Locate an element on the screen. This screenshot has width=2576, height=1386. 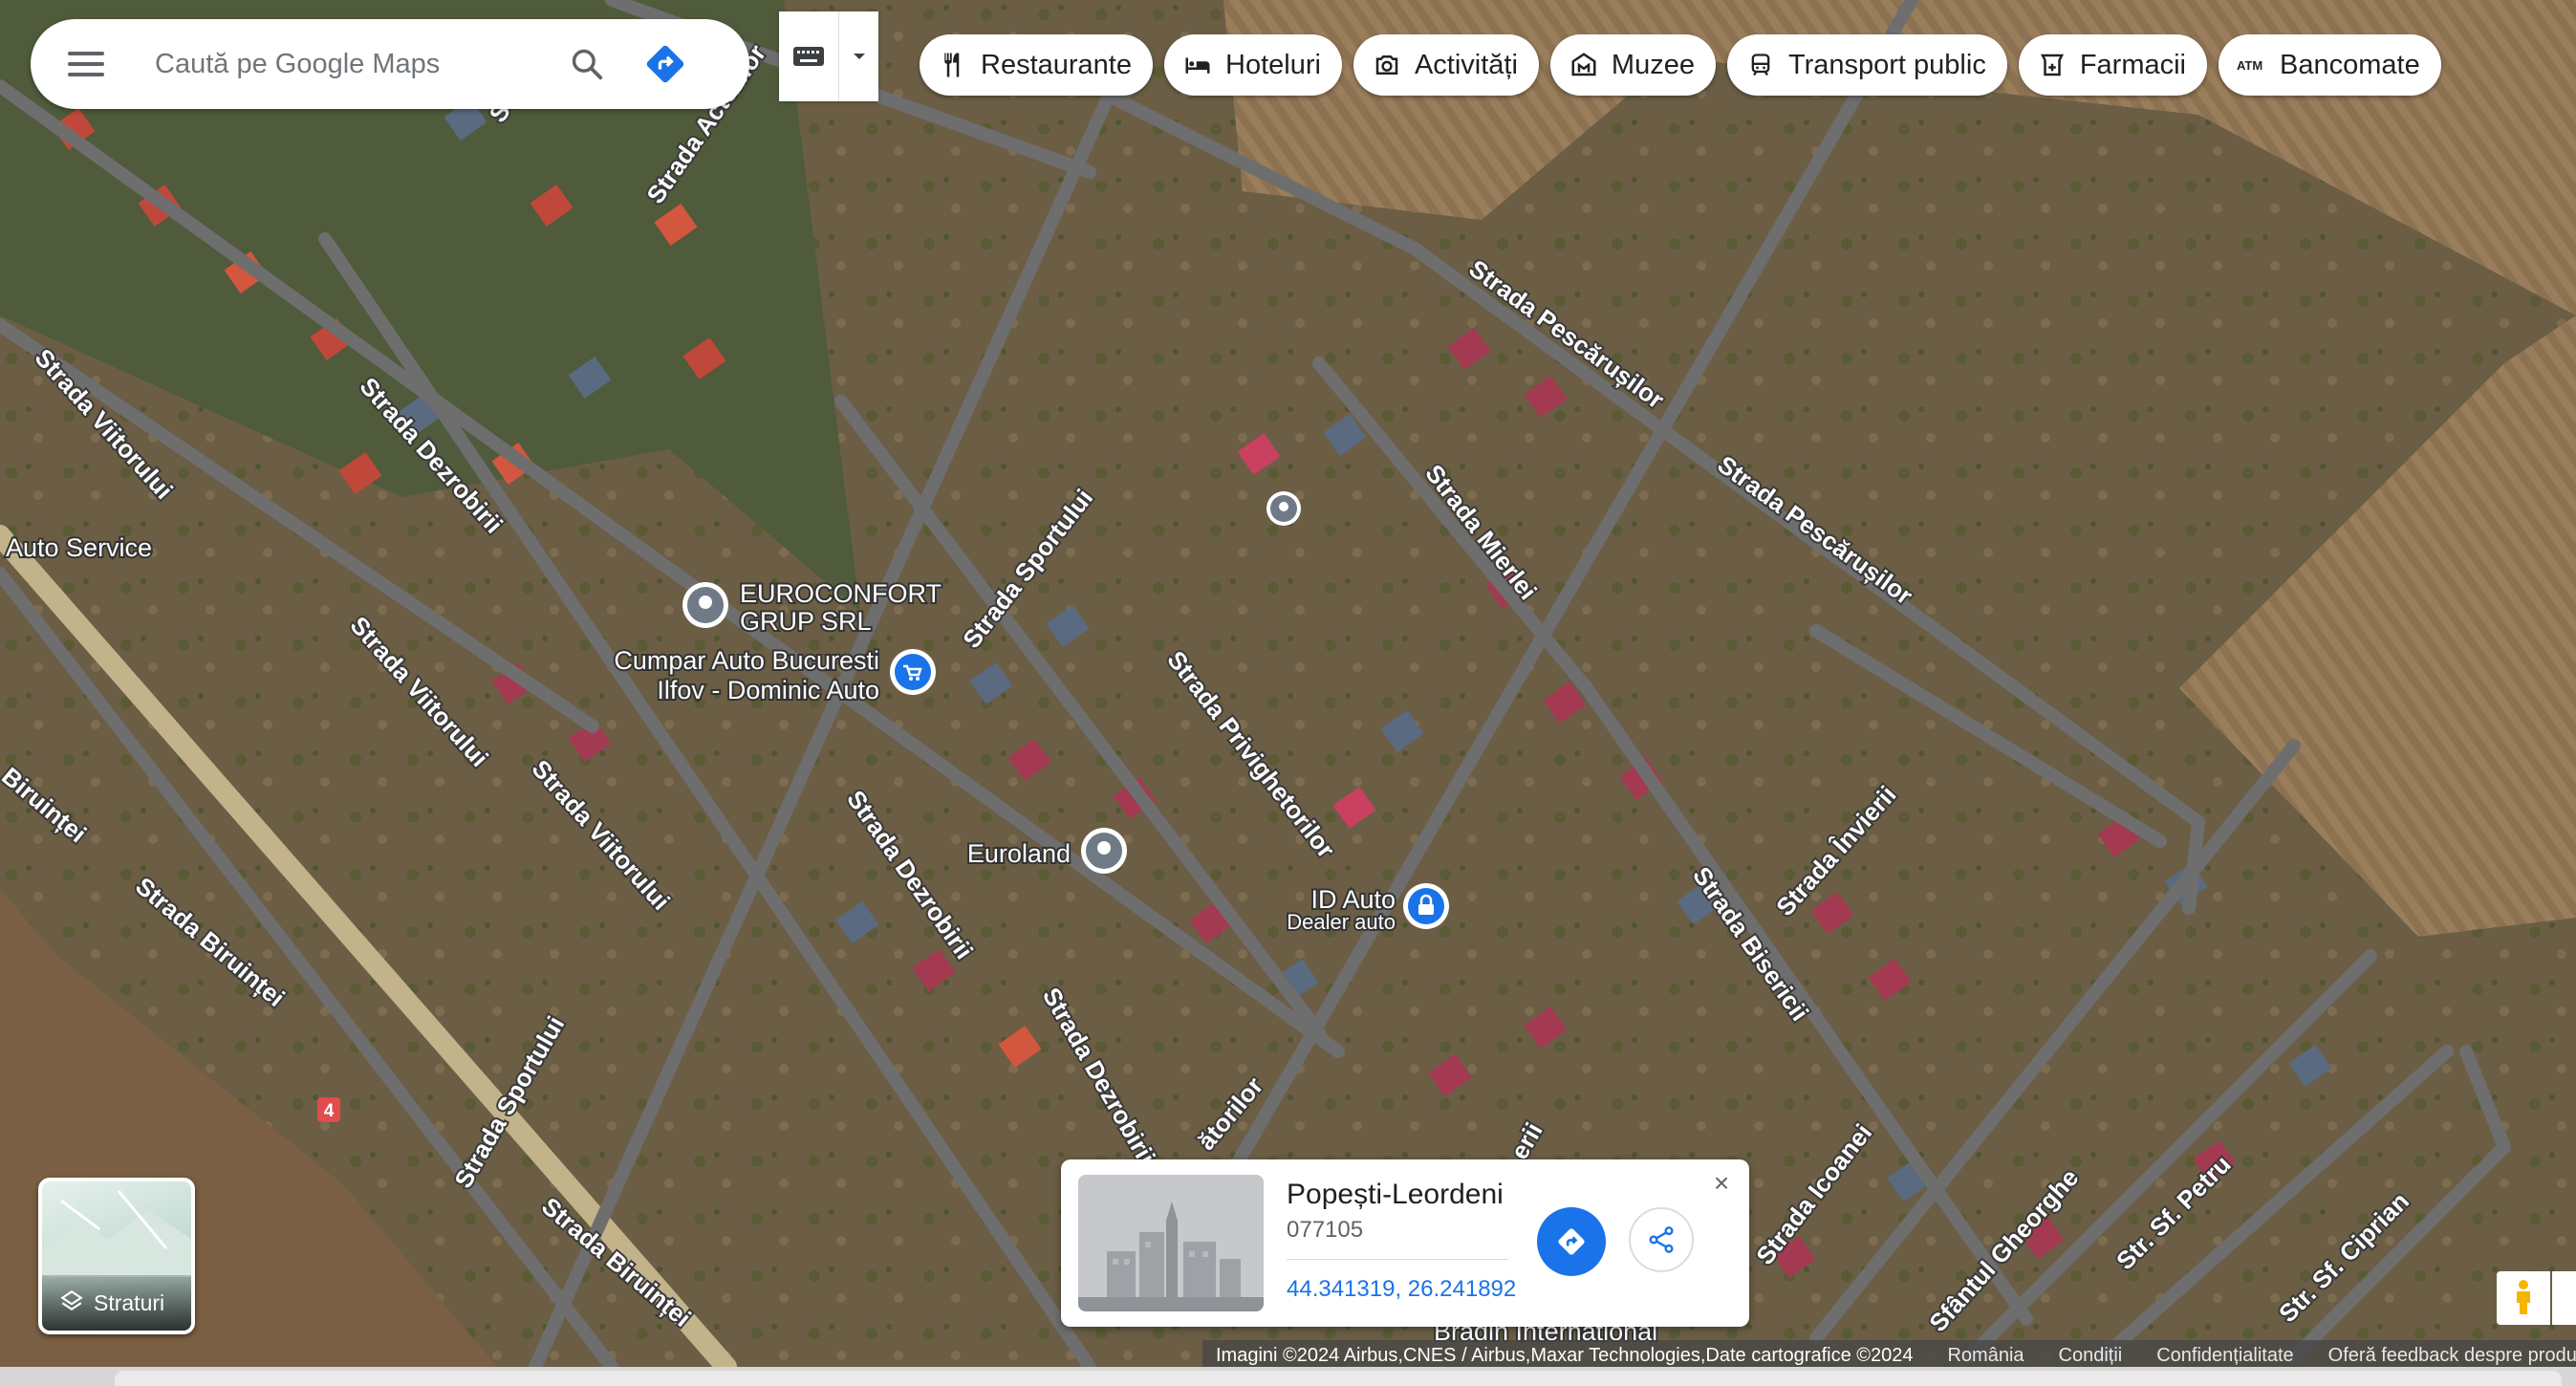
chip-label: Bancomate is located at coordinates (2350, 64).